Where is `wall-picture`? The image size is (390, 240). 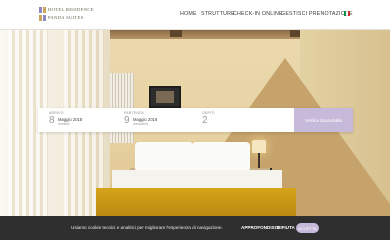
wall-picture is located at coordinates (165, 97).